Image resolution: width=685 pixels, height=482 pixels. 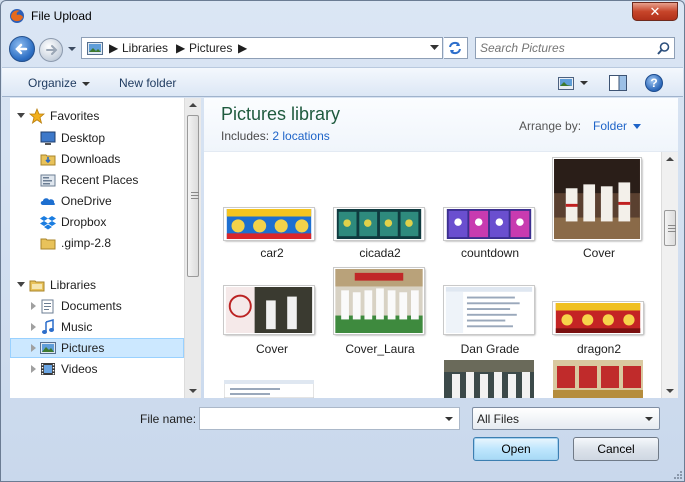 What do you see at coordinates (272, 253) in the screenshot?
I see `file-name: car2` at bounding box center [272, 253].